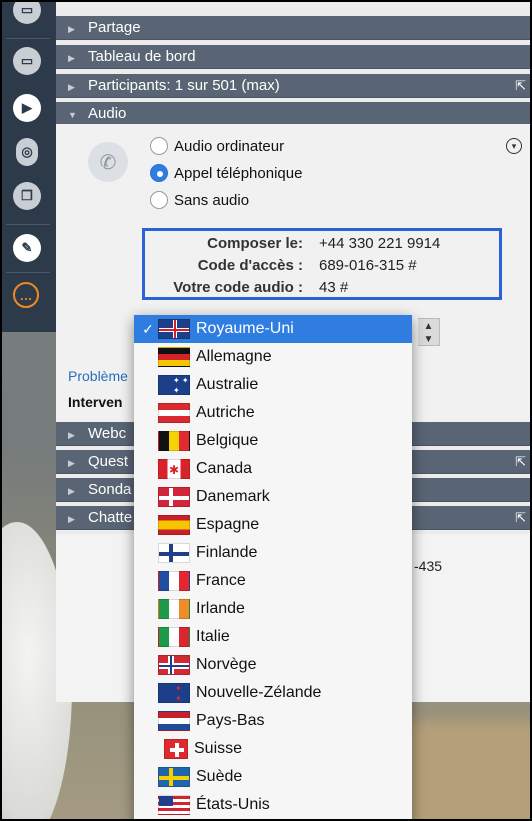 This screenshot has height=821, width=532. I want to click on spain-flag-icon, so click(174, 525).